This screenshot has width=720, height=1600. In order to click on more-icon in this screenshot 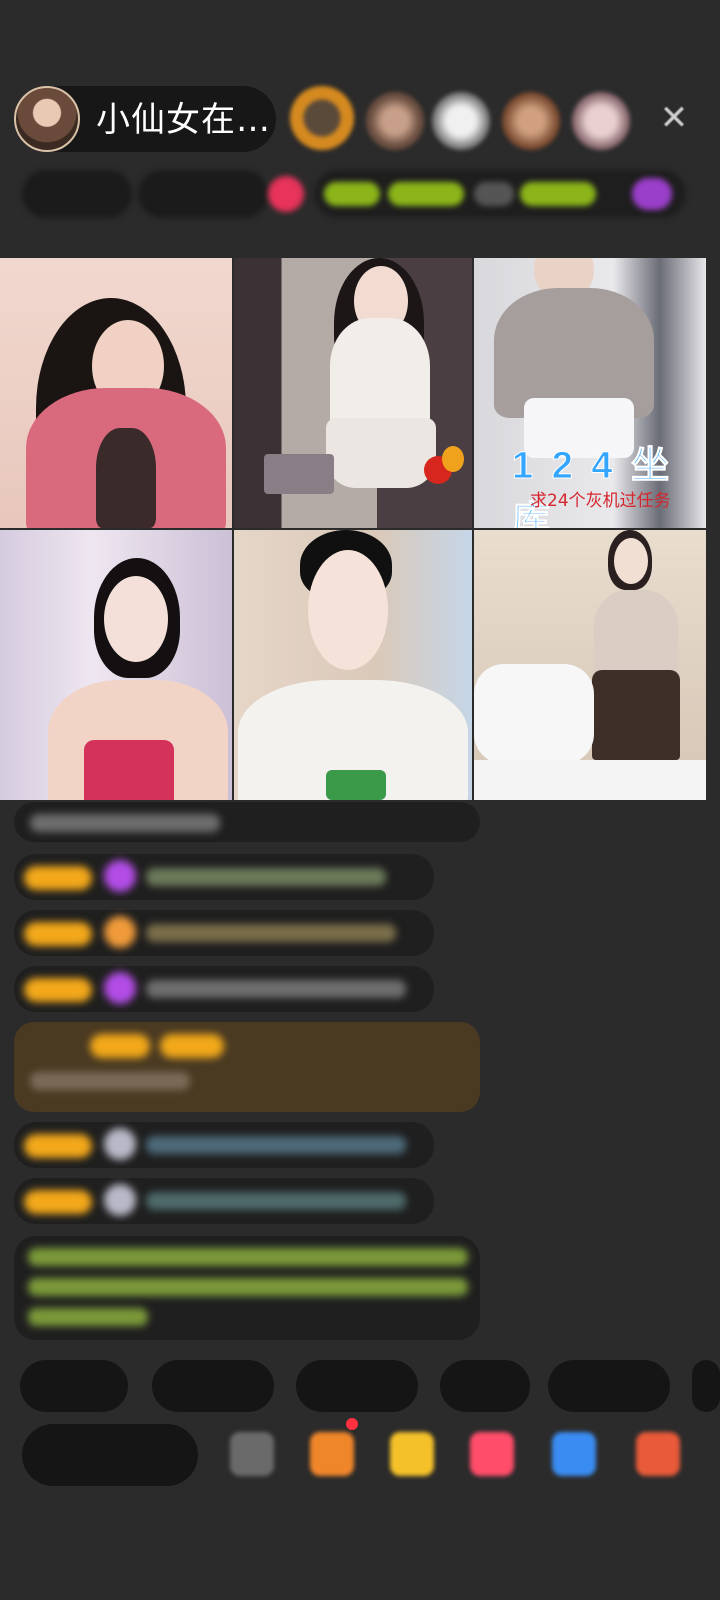, I will do `click(658, 1454)`.